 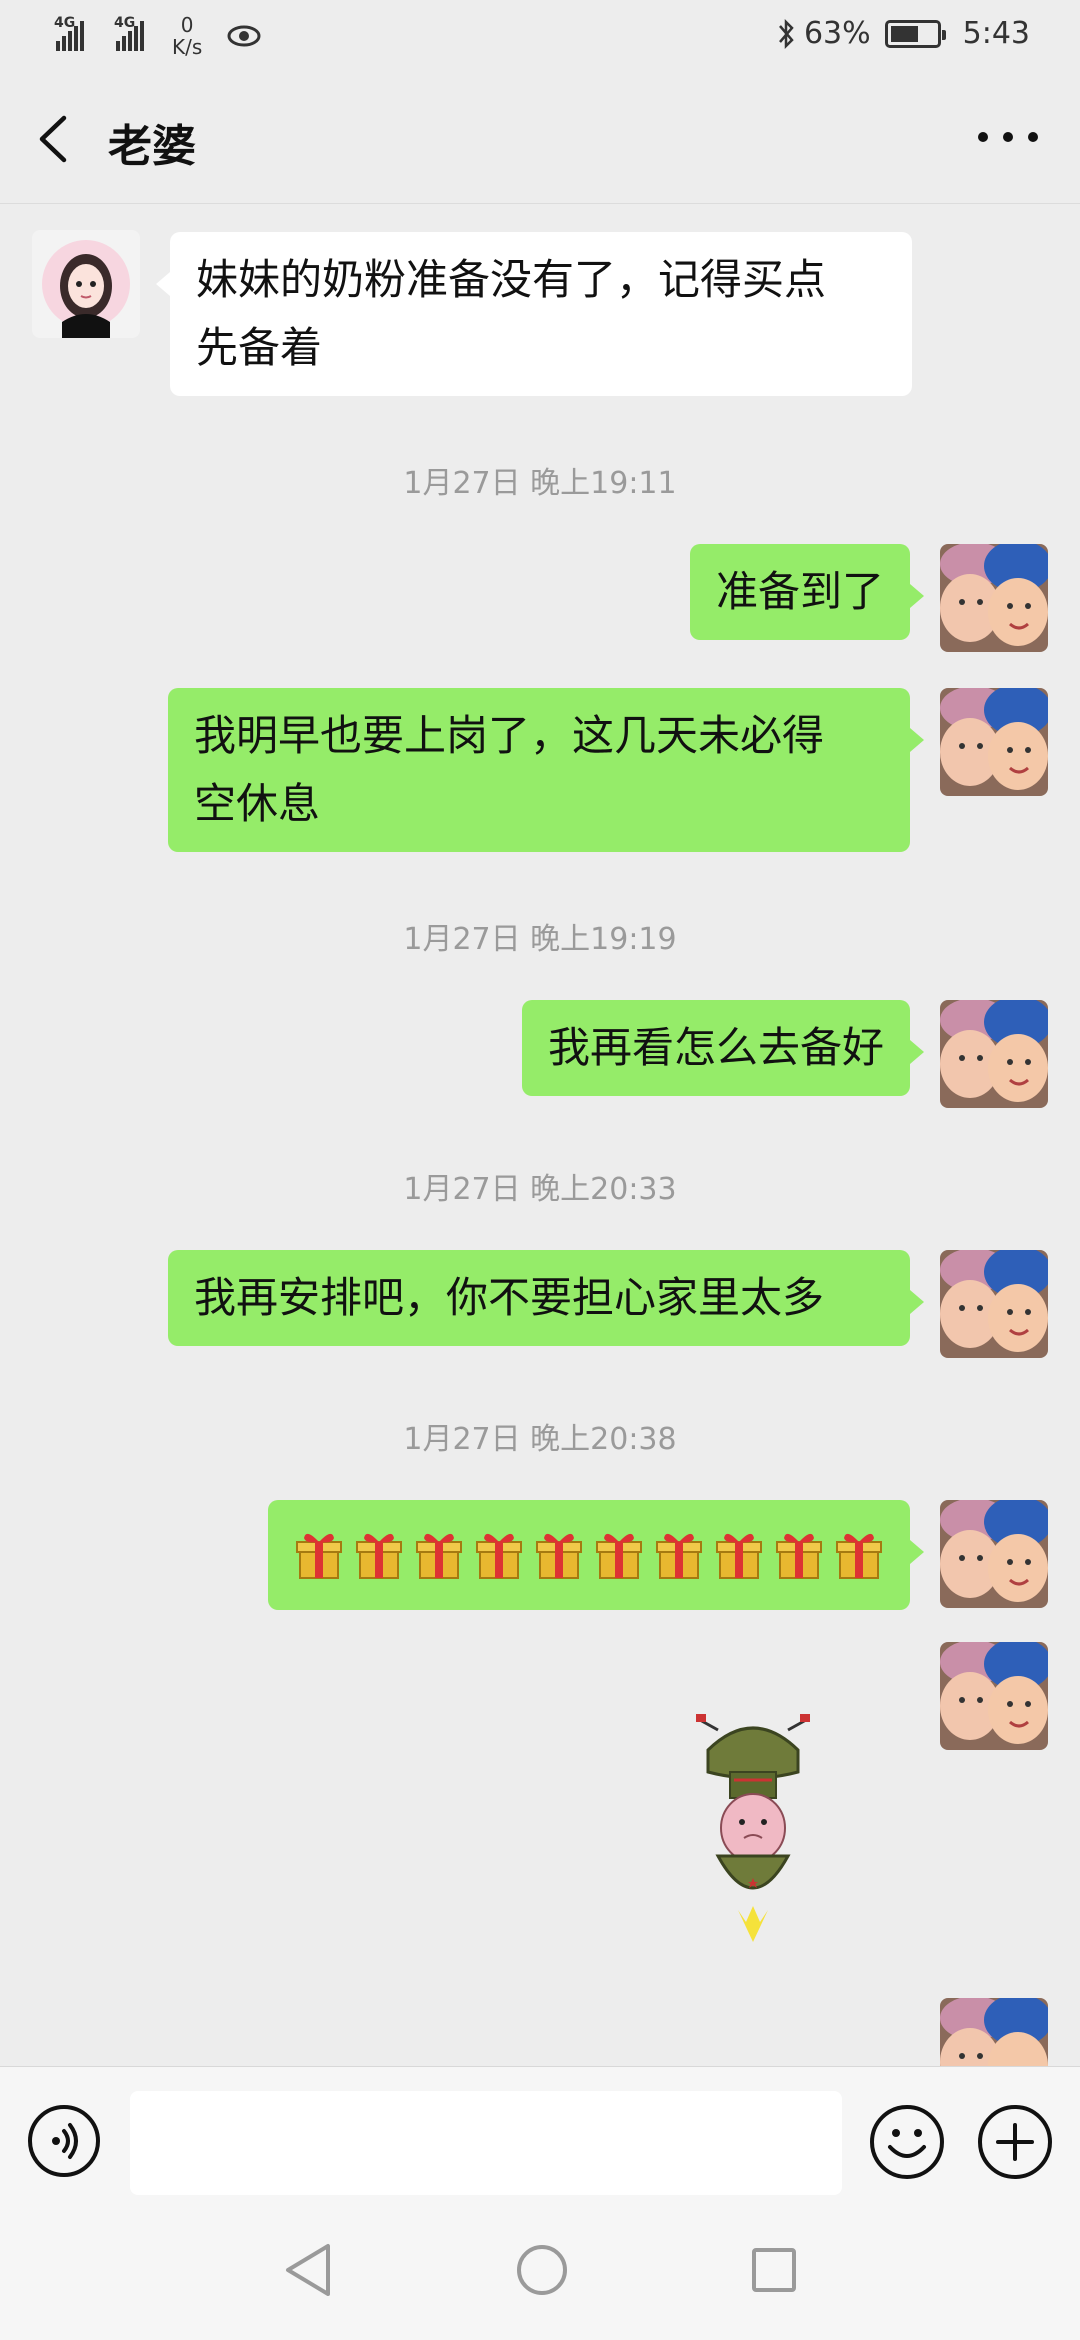 What do you see at coordinates (753, 1830) in the screenshot?
I see `soldier-sticker` at bounding box center [753, 1830].